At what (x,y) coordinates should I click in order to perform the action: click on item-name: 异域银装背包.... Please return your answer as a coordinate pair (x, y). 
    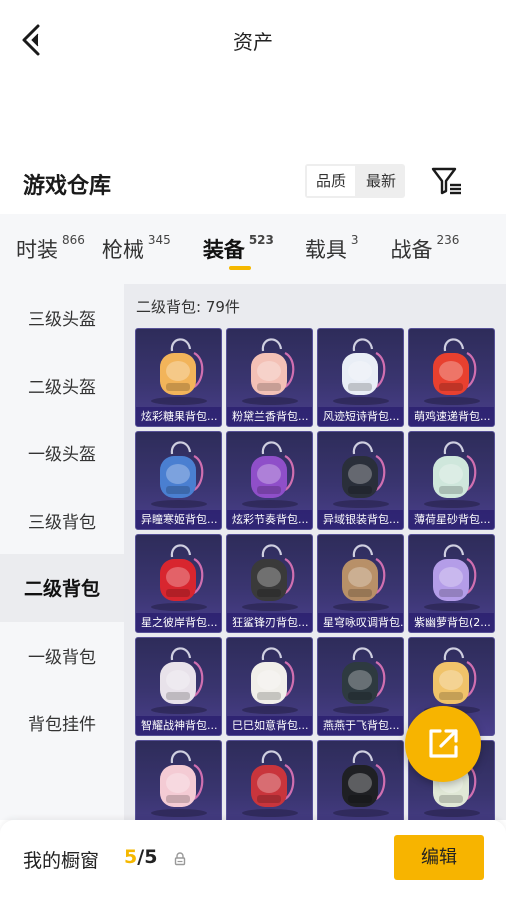
    Looking at the image, I should click on (360, 519).